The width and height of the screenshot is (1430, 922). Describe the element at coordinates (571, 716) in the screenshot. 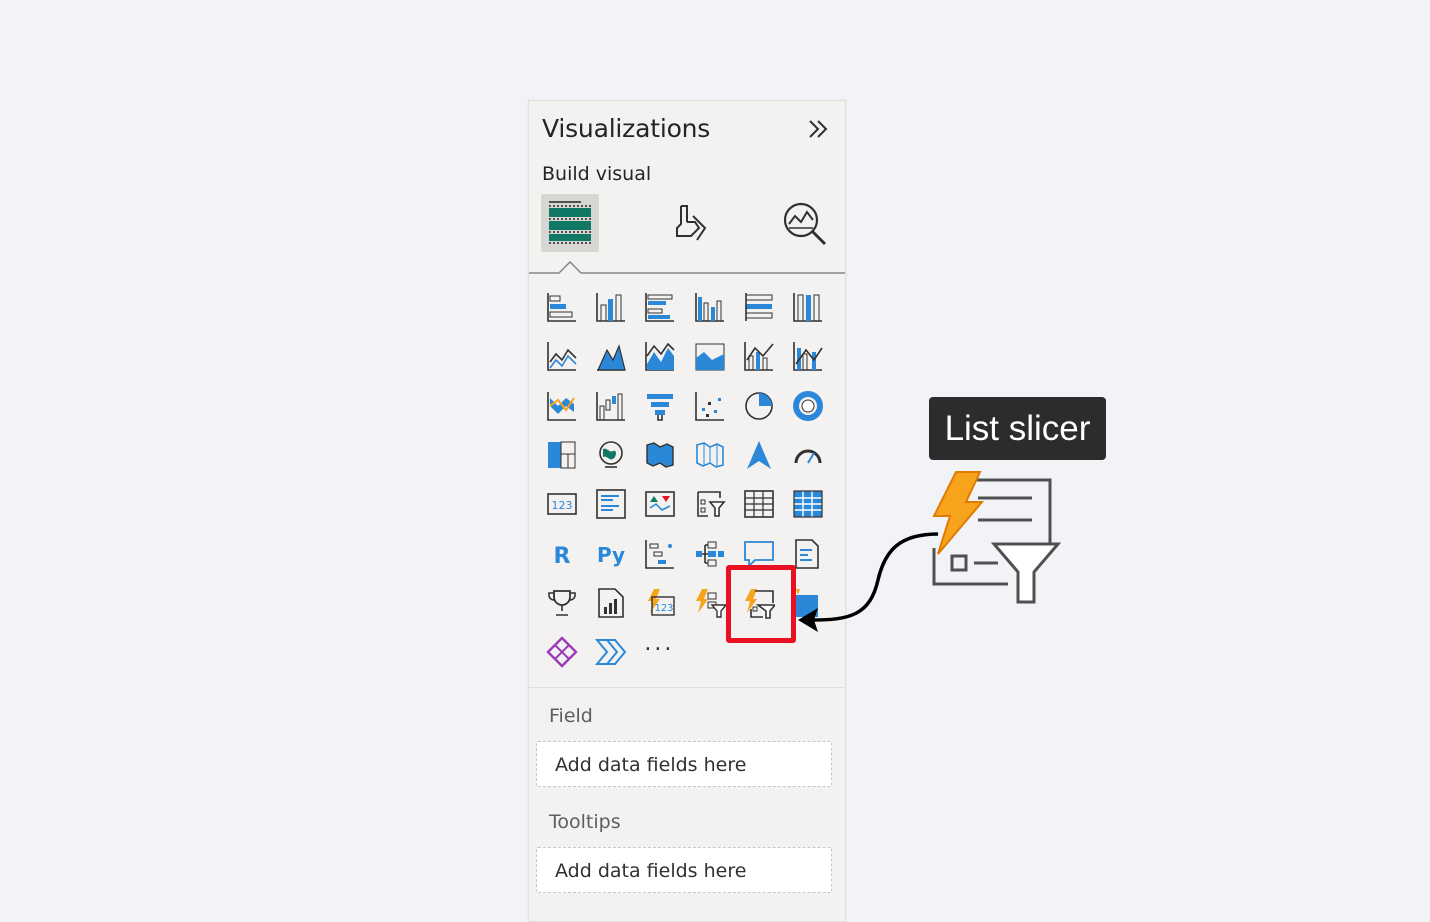

I see `field-well-label: Field` at that location.